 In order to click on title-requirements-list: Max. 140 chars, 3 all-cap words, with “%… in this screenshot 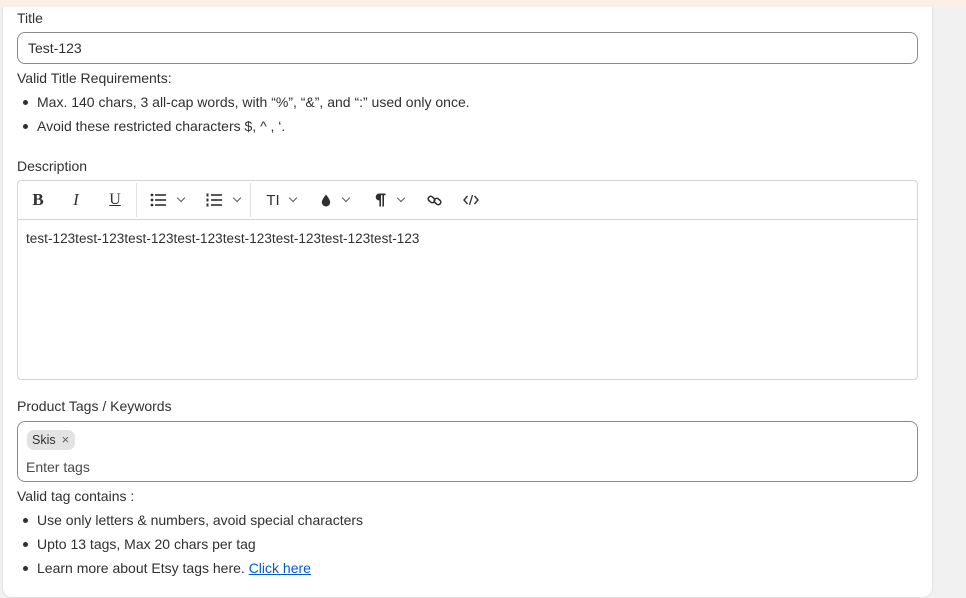, I will do `click(243, 114)`.